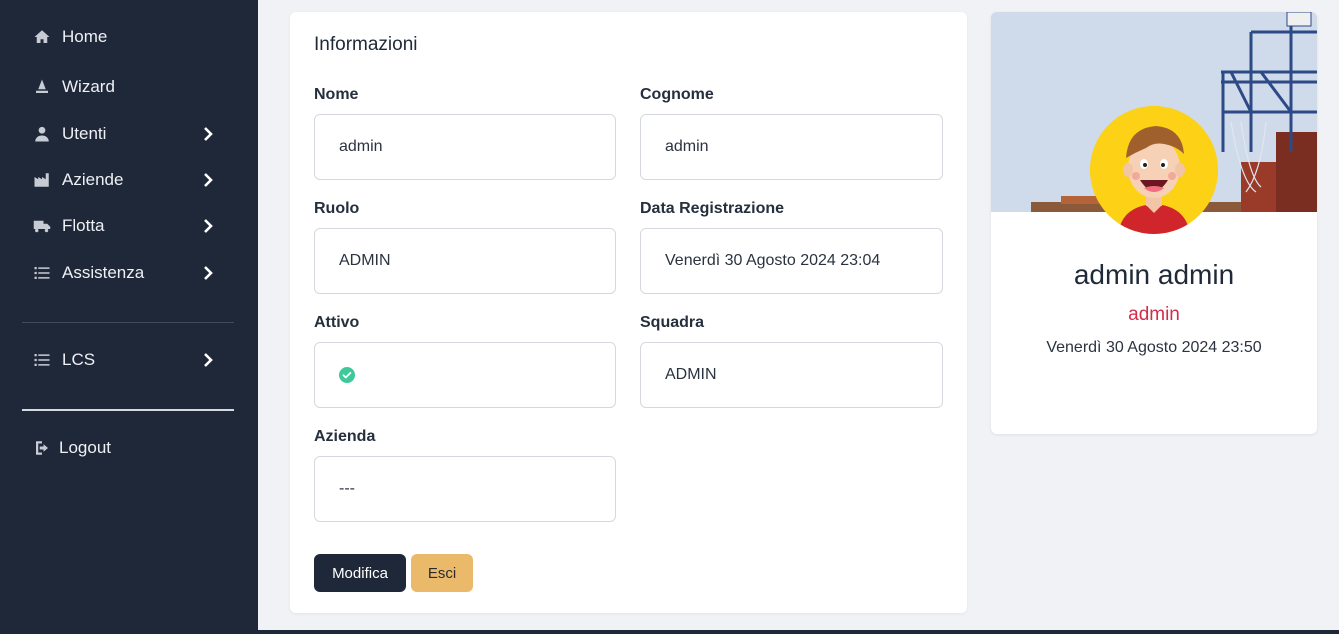 The image size is (1339, 634). What do you see at coordinates (85, 447) in the screenshot?
I see `logout-label: Logout` at bounding box center [85, 447].